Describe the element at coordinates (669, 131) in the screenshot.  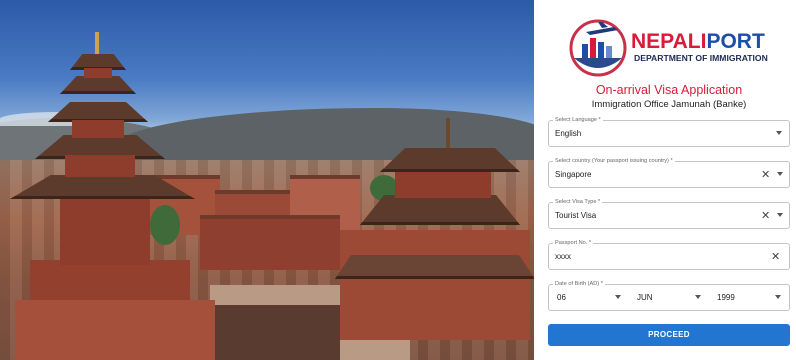
I see `language-select: Select Language * English` at that location.